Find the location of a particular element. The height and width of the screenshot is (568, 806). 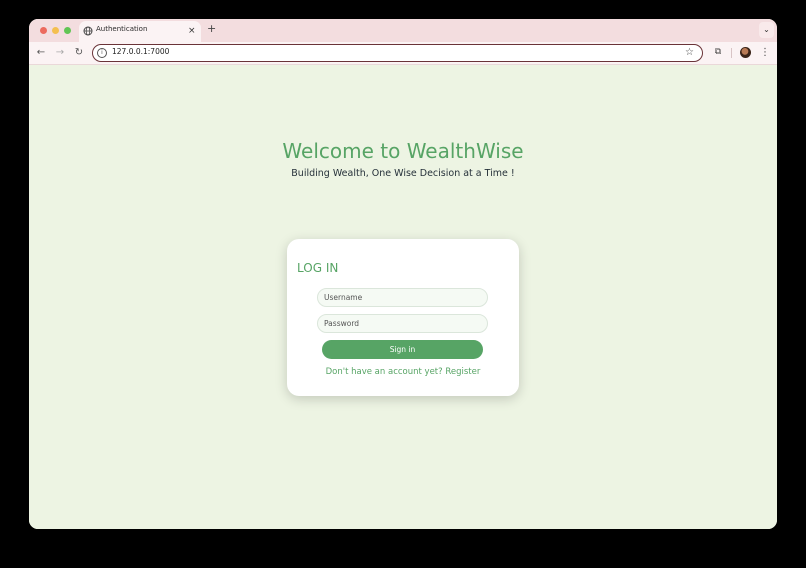

tab-authentication: Authentication × is located at coordinates (140, 31).